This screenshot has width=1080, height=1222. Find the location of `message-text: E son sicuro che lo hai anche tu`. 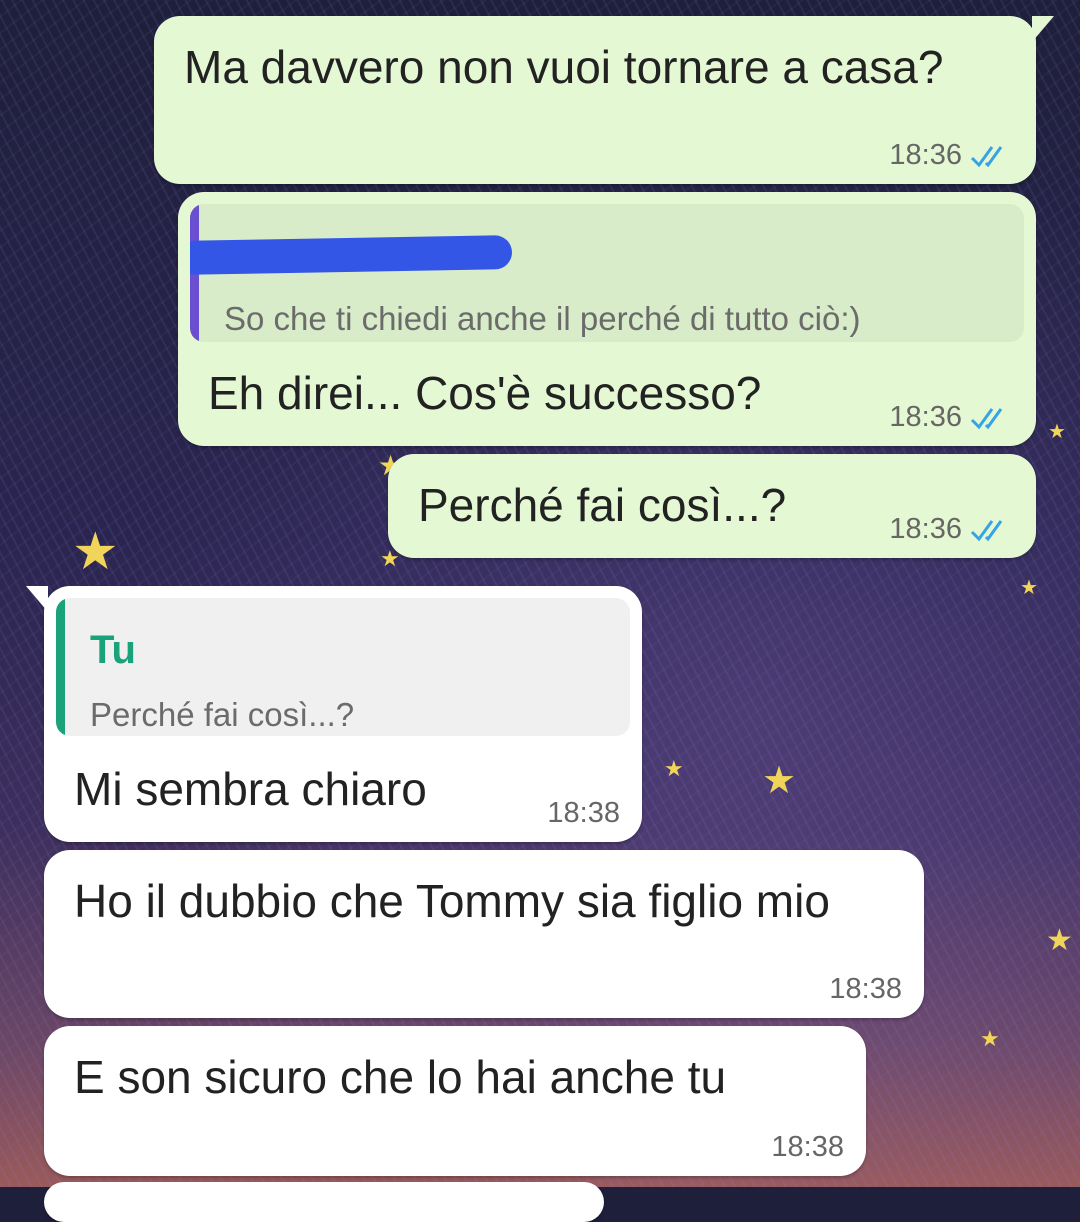

message-text: E son sicuro che lo hai anche tu is located at coordinates (400, 1077).